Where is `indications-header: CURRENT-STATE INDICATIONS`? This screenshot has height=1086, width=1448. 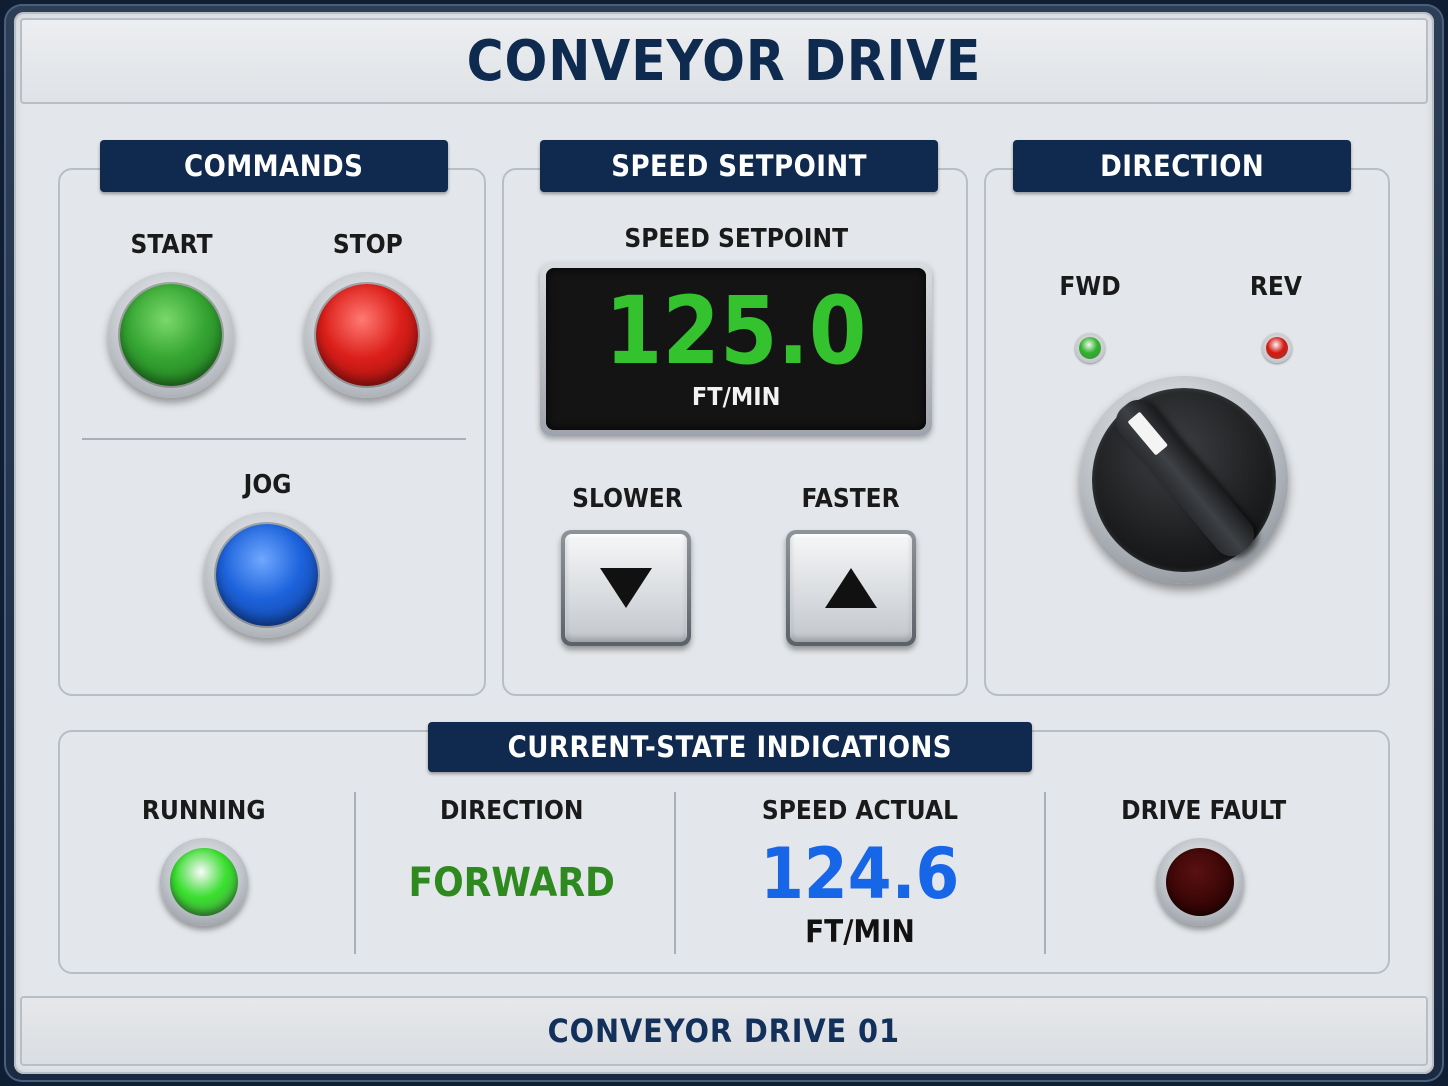 indications-header: CURRENT-STATE INDICATIONS is located at coordinates (730, 747).